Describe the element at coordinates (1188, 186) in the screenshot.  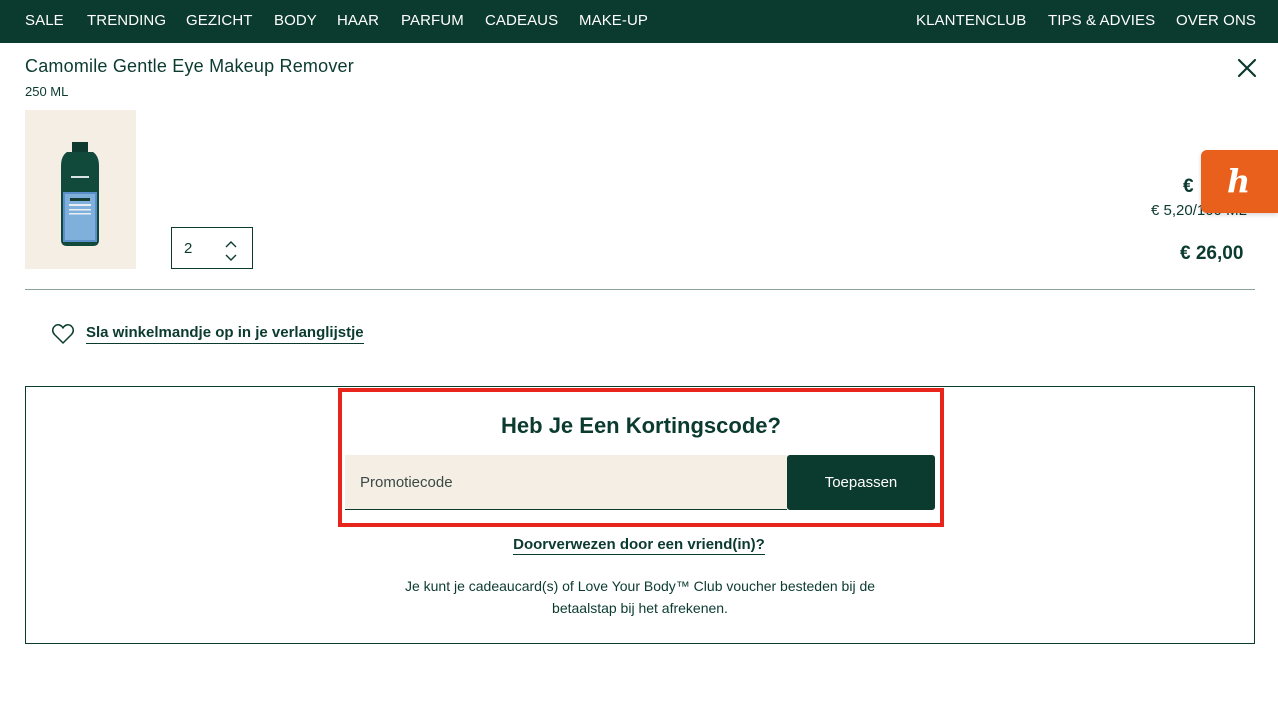
I see `unit-price: €` at that location.